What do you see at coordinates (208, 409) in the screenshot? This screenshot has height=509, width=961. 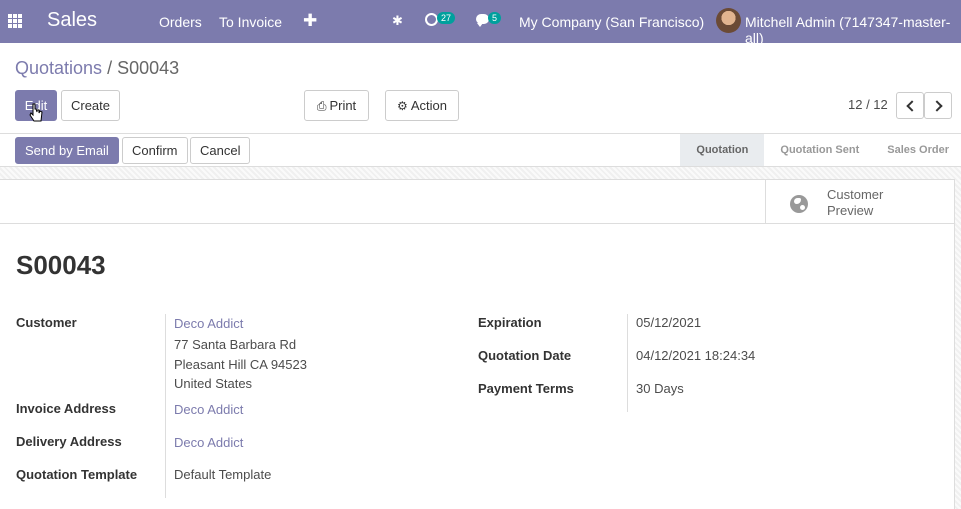 I see `invoice-address-link: Deco Addict` at bounding box center [208, 409].